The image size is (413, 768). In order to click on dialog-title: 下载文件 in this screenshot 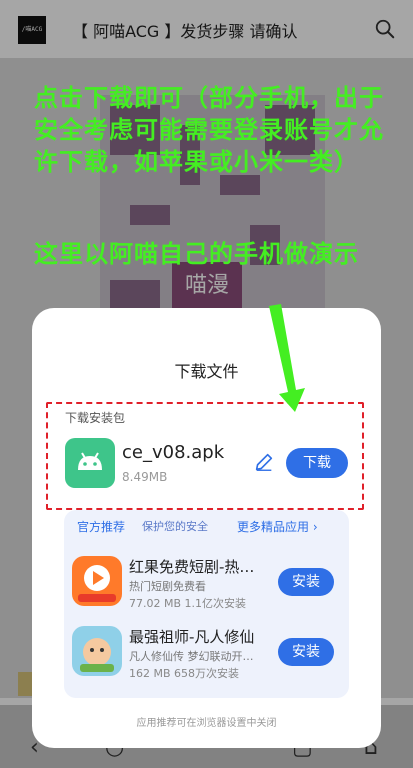, I will do `click(206, 371)`.